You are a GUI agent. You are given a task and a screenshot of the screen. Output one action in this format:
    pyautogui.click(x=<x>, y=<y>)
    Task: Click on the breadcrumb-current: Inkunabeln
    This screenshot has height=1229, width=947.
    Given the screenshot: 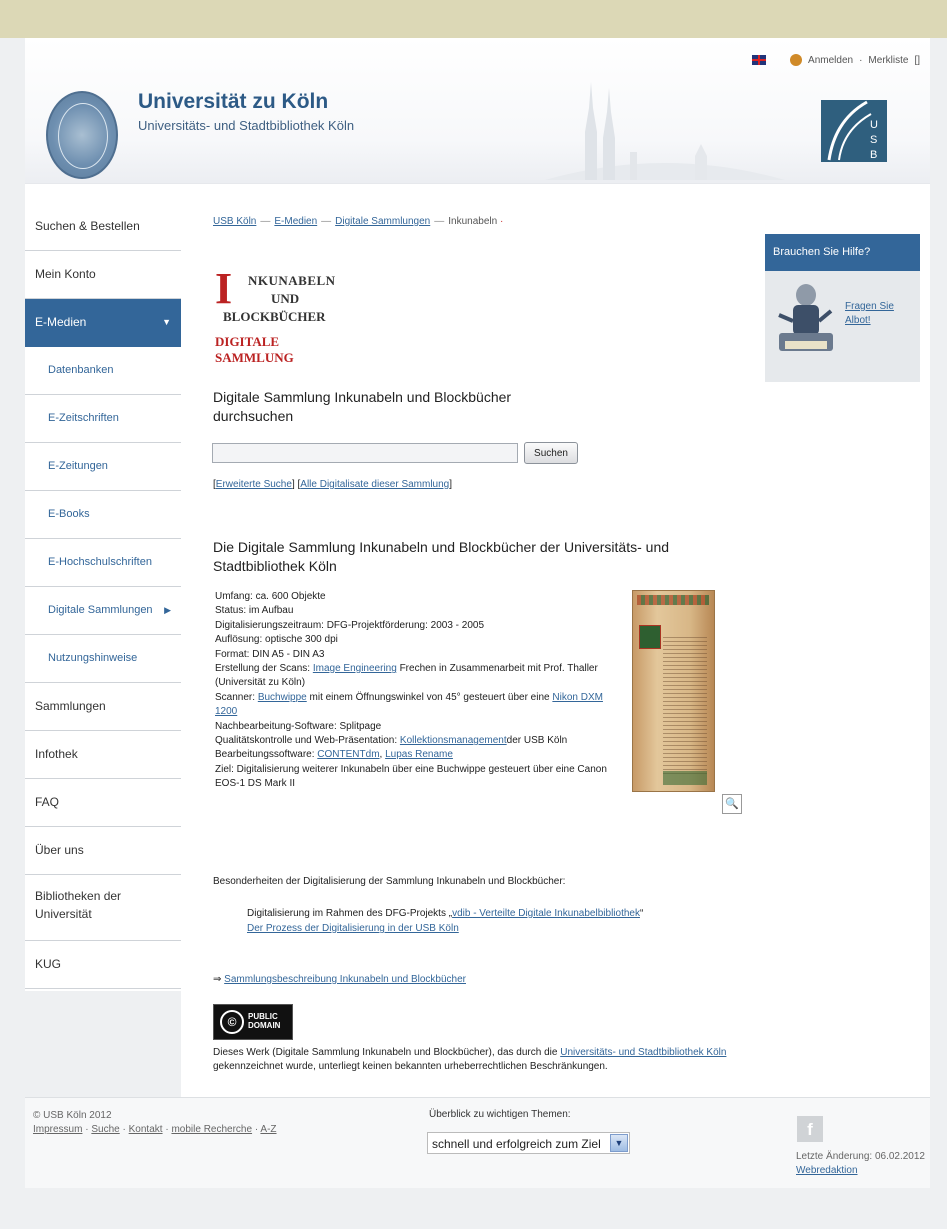 What is the action you would take?
    pyautogui.click(x=473, y=221)
    